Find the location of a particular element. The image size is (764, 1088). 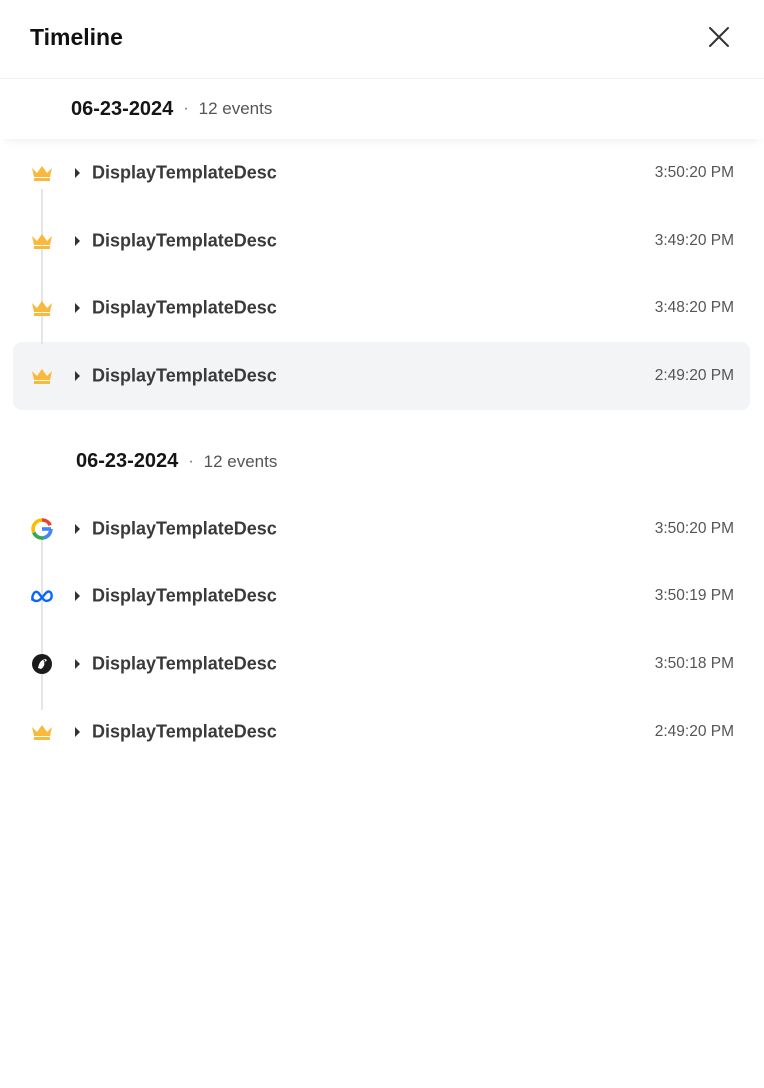

bird-logo-icon is located at coordinates (42, 664).